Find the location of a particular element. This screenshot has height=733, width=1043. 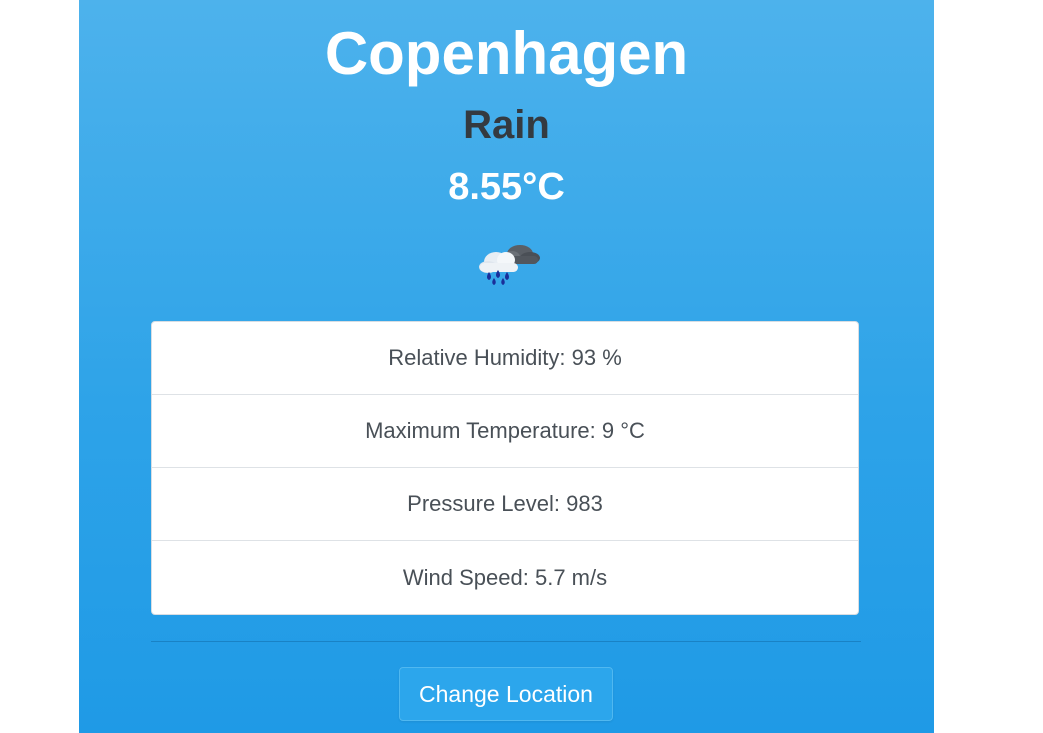

rain-cloud-icon is located at coordinates (509, 265).